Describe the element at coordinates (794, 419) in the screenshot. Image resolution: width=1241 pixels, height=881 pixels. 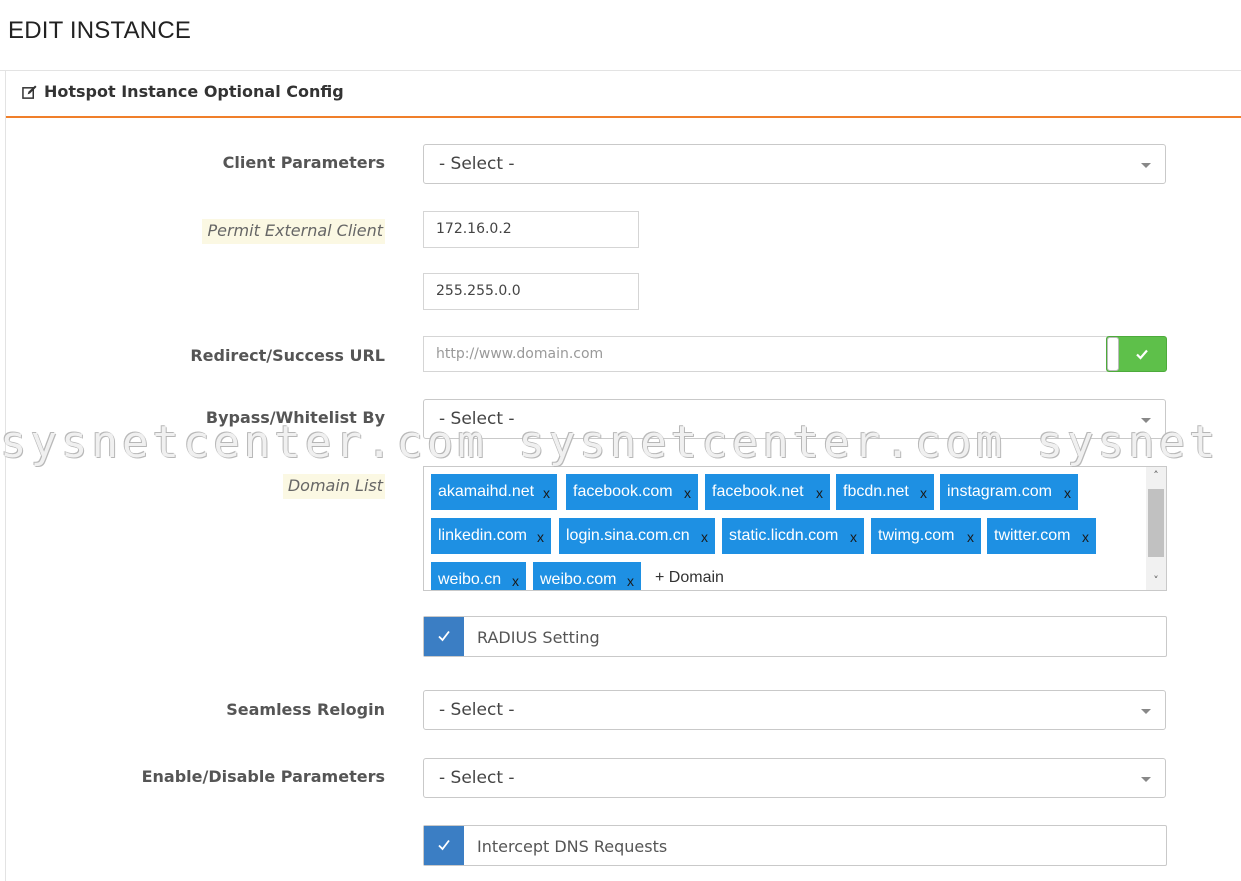
I see `bypass-whitelist-select: - Select -` at that location.